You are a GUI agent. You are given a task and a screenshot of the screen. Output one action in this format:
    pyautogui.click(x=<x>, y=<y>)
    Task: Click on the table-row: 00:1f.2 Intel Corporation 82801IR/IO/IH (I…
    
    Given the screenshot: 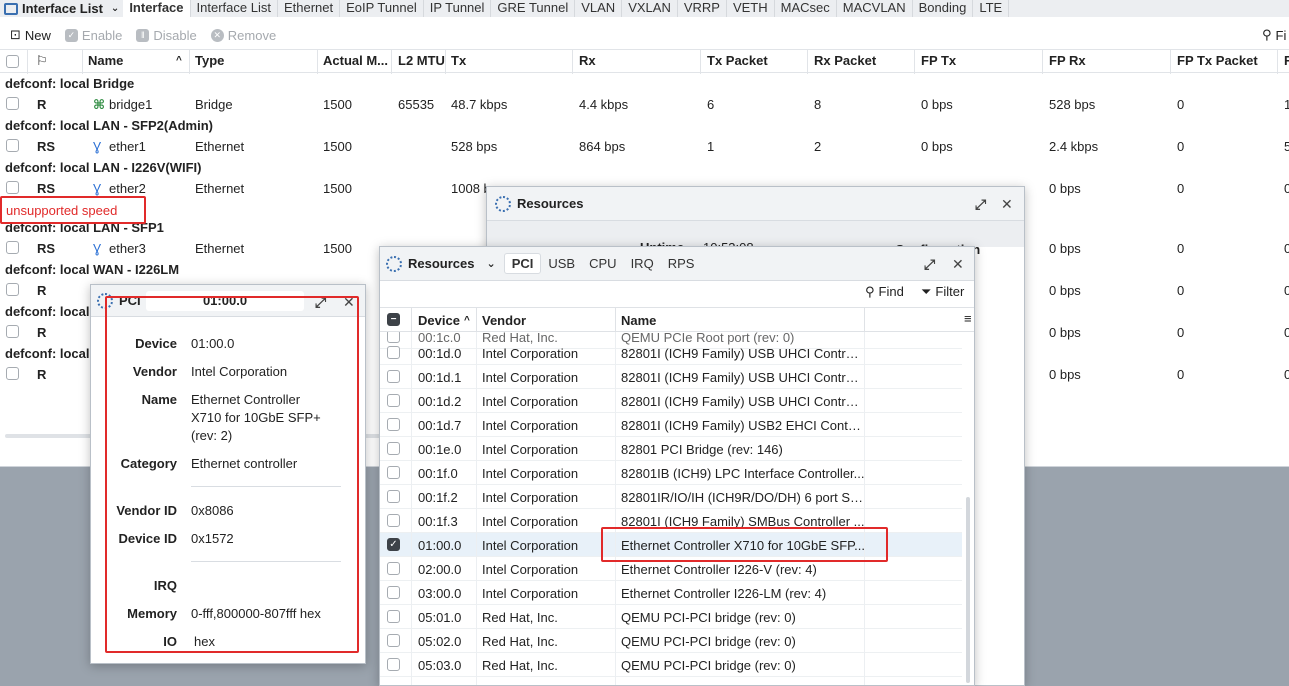 What is the action you would take?
    pyautogui.click(x=671, y=497)
    